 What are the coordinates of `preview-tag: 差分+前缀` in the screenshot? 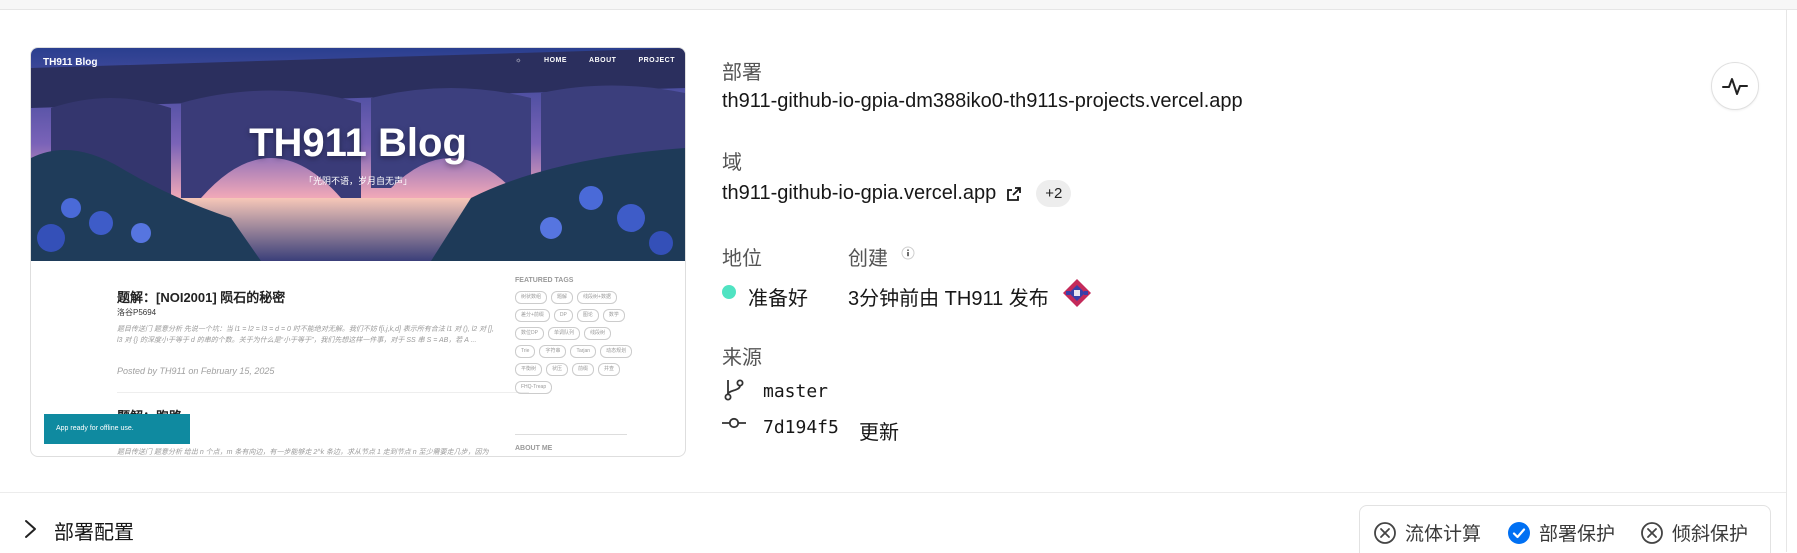 It's located at (532, 315).